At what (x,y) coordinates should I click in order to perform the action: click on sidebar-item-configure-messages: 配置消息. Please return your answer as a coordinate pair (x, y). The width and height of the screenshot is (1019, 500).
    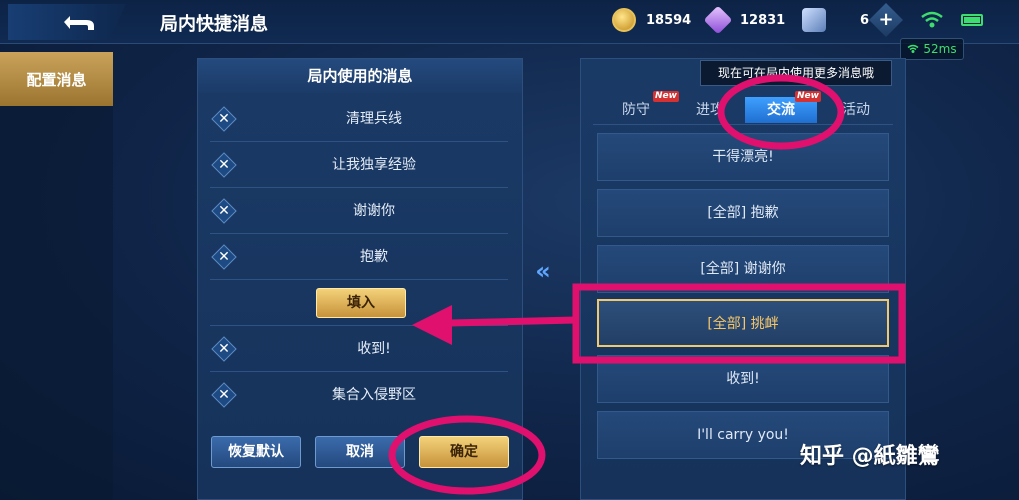
    Looking at the image, I should click on (56, 79).